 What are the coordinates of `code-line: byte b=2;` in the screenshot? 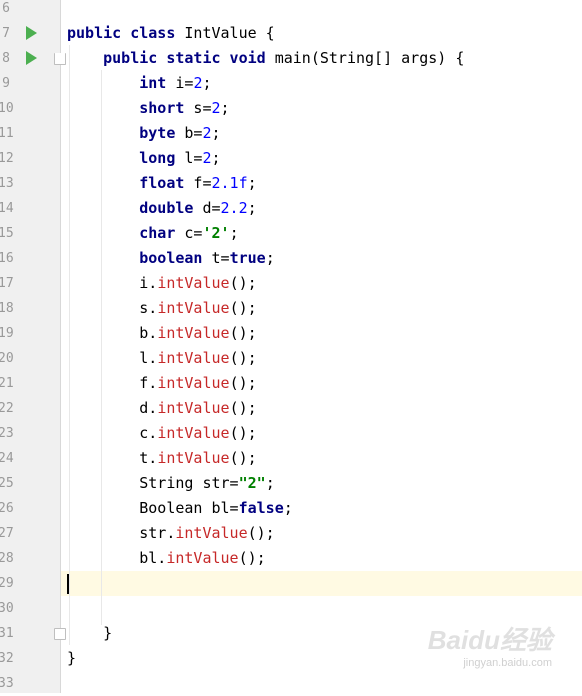 It's located at (321, 133).